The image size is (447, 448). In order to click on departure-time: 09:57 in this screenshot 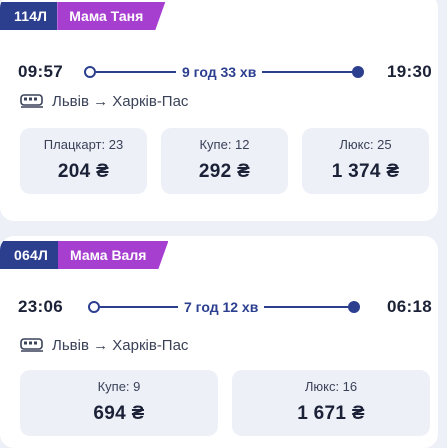, I will do `click(40, 71)`.